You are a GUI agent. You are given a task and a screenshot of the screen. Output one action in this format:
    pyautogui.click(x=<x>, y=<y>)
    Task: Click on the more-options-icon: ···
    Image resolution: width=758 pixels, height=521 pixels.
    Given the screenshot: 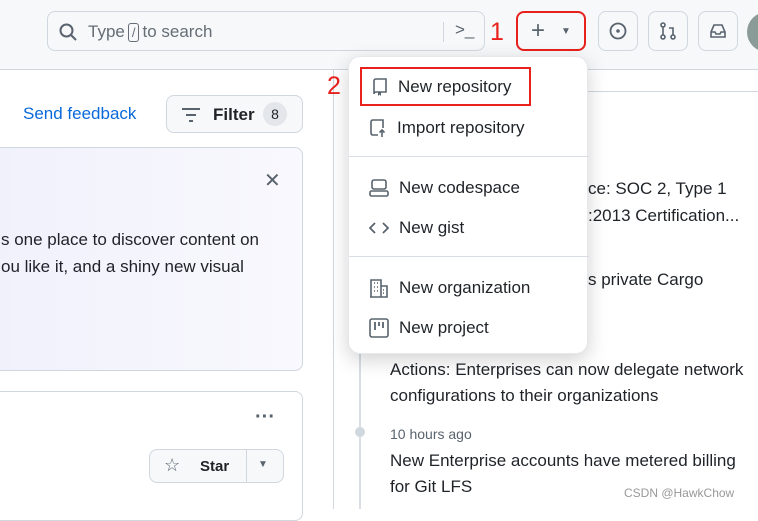 What is the action you would take?
    pyautogui.click(x=265, y=417)
    